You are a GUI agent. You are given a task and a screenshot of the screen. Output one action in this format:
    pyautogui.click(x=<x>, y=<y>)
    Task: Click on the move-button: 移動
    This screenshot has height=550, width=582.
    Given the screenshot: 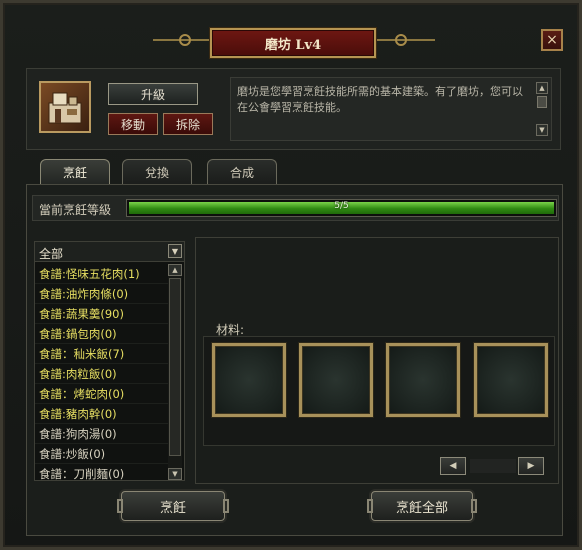 What is the action you would take?
    pyautogui.click(x=133, y=124)
    